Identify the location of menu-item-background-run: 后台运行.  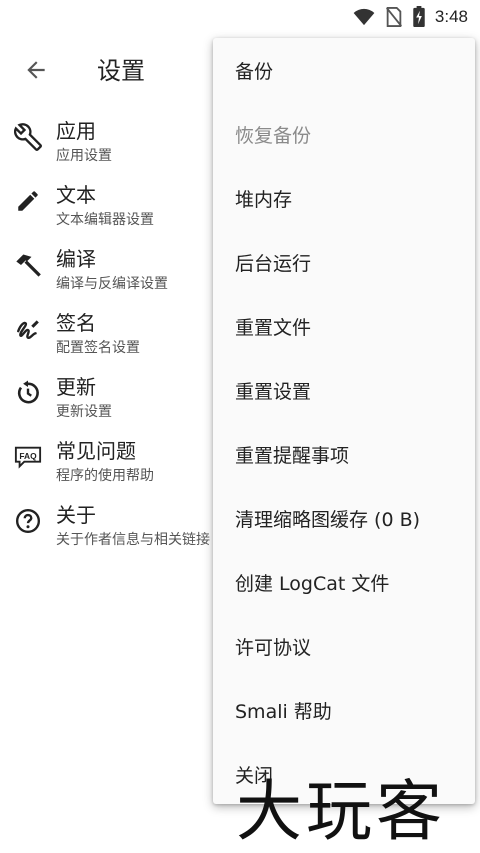
(344, 262).